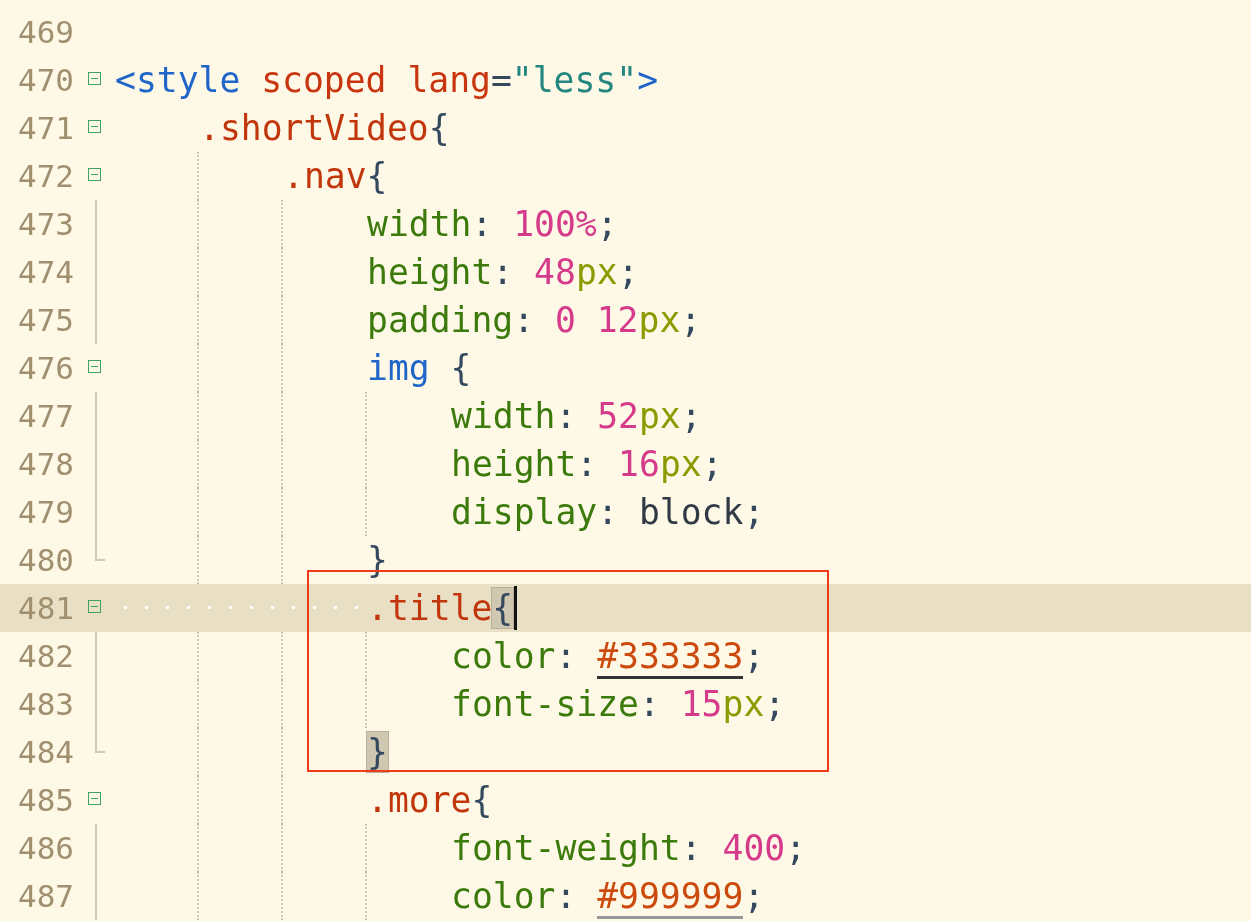 This screenshot has width=1251, height=921. I want to click on code-line: <style scoped lang="less">, so click(386, 80).